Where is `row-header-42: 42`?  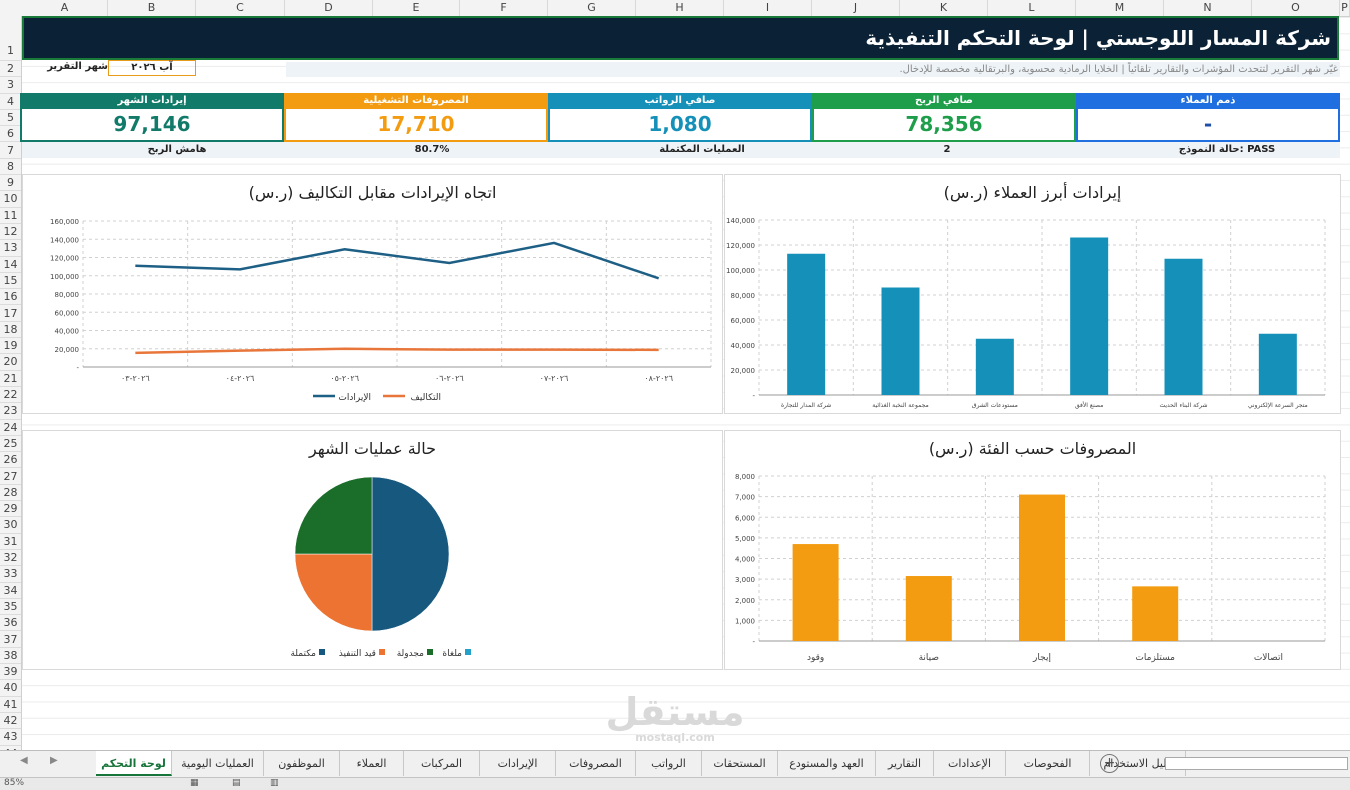 row-header-42: 42 is located at coordinates (10, 721).